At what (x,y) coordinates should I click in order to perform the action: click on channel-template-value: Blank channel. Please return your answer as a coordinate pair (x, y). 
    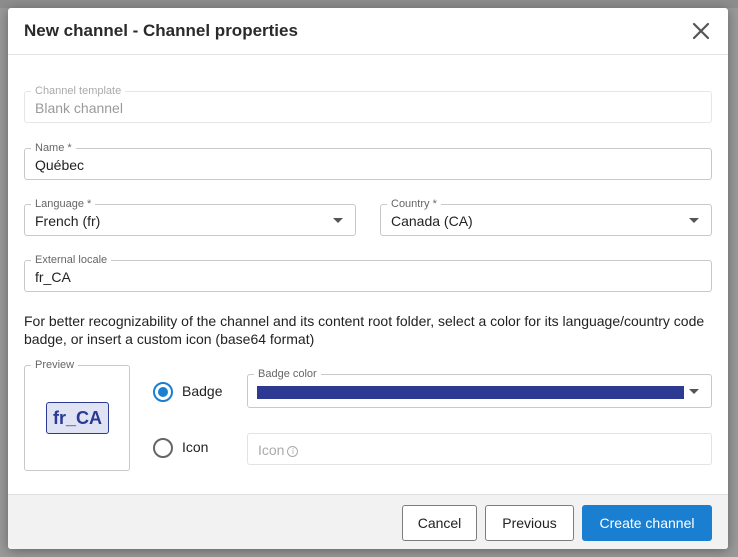
    Looking at the image, I should click on (79, 108).